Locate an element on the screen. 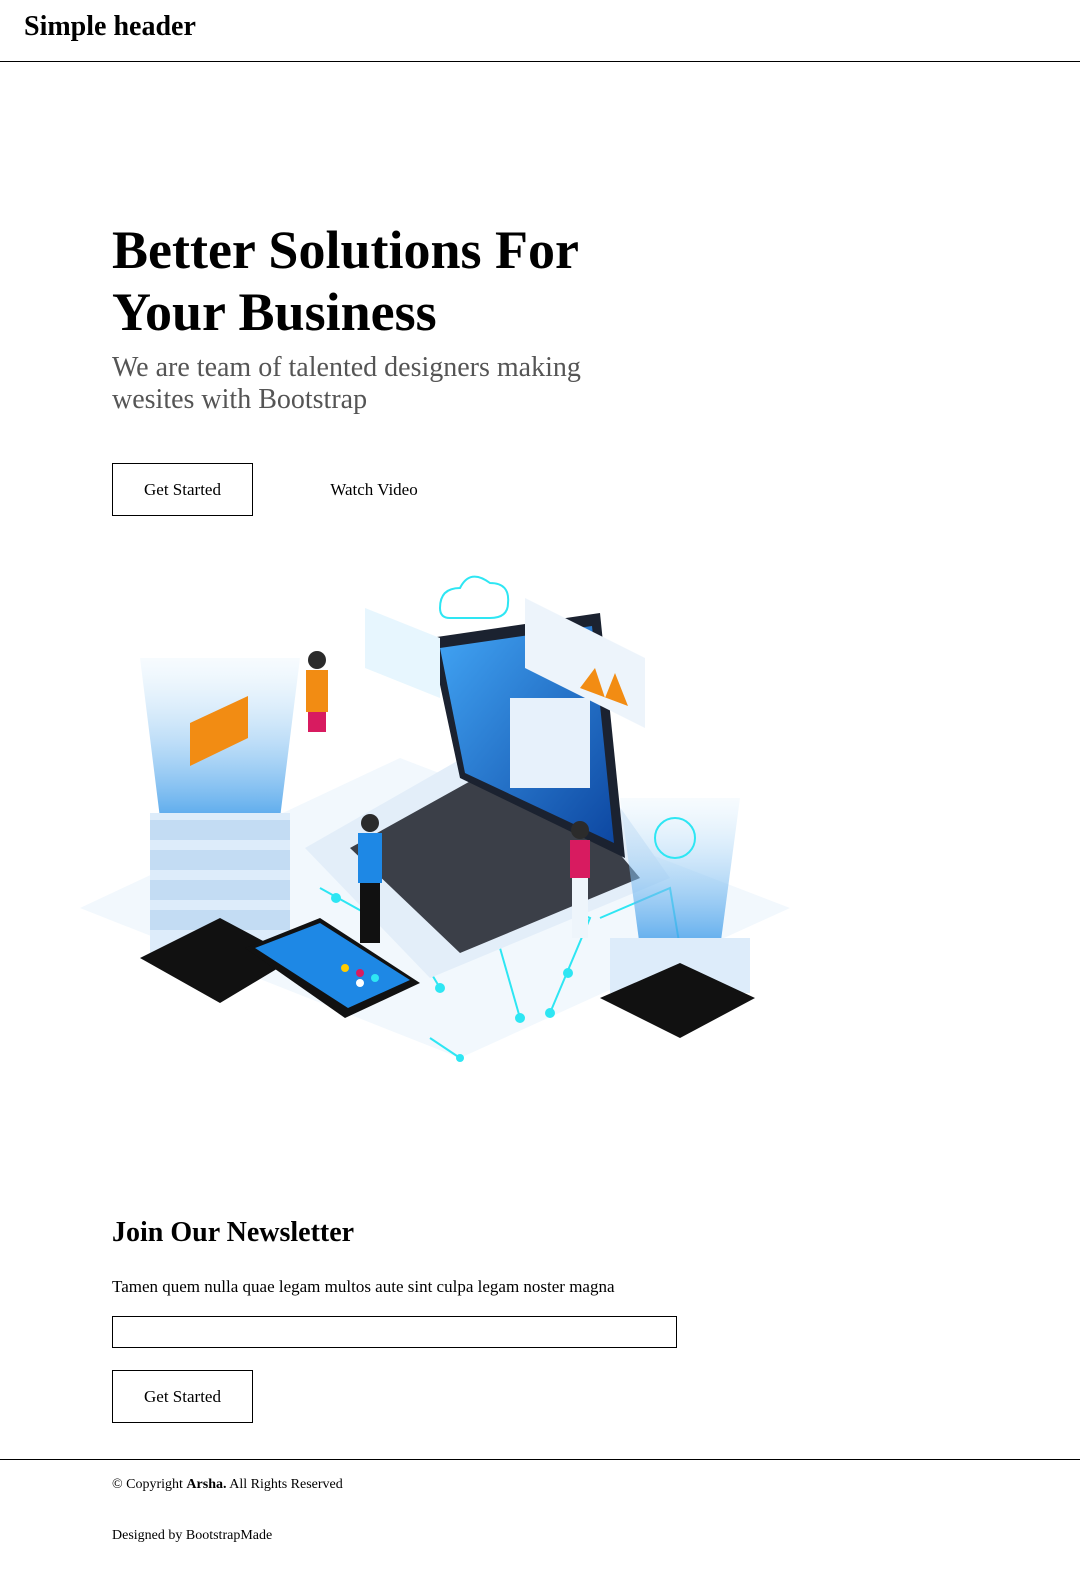  header-title: Simple header is located at coordinates (110, 26).